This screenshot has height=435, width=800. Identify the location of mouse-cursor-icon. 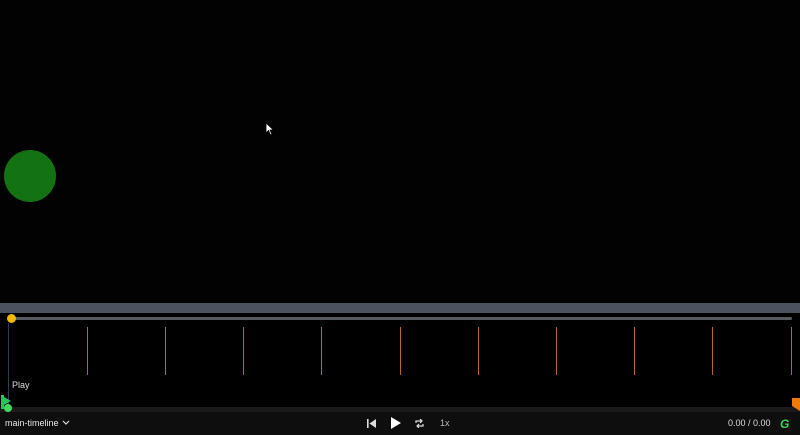
(270, 129).